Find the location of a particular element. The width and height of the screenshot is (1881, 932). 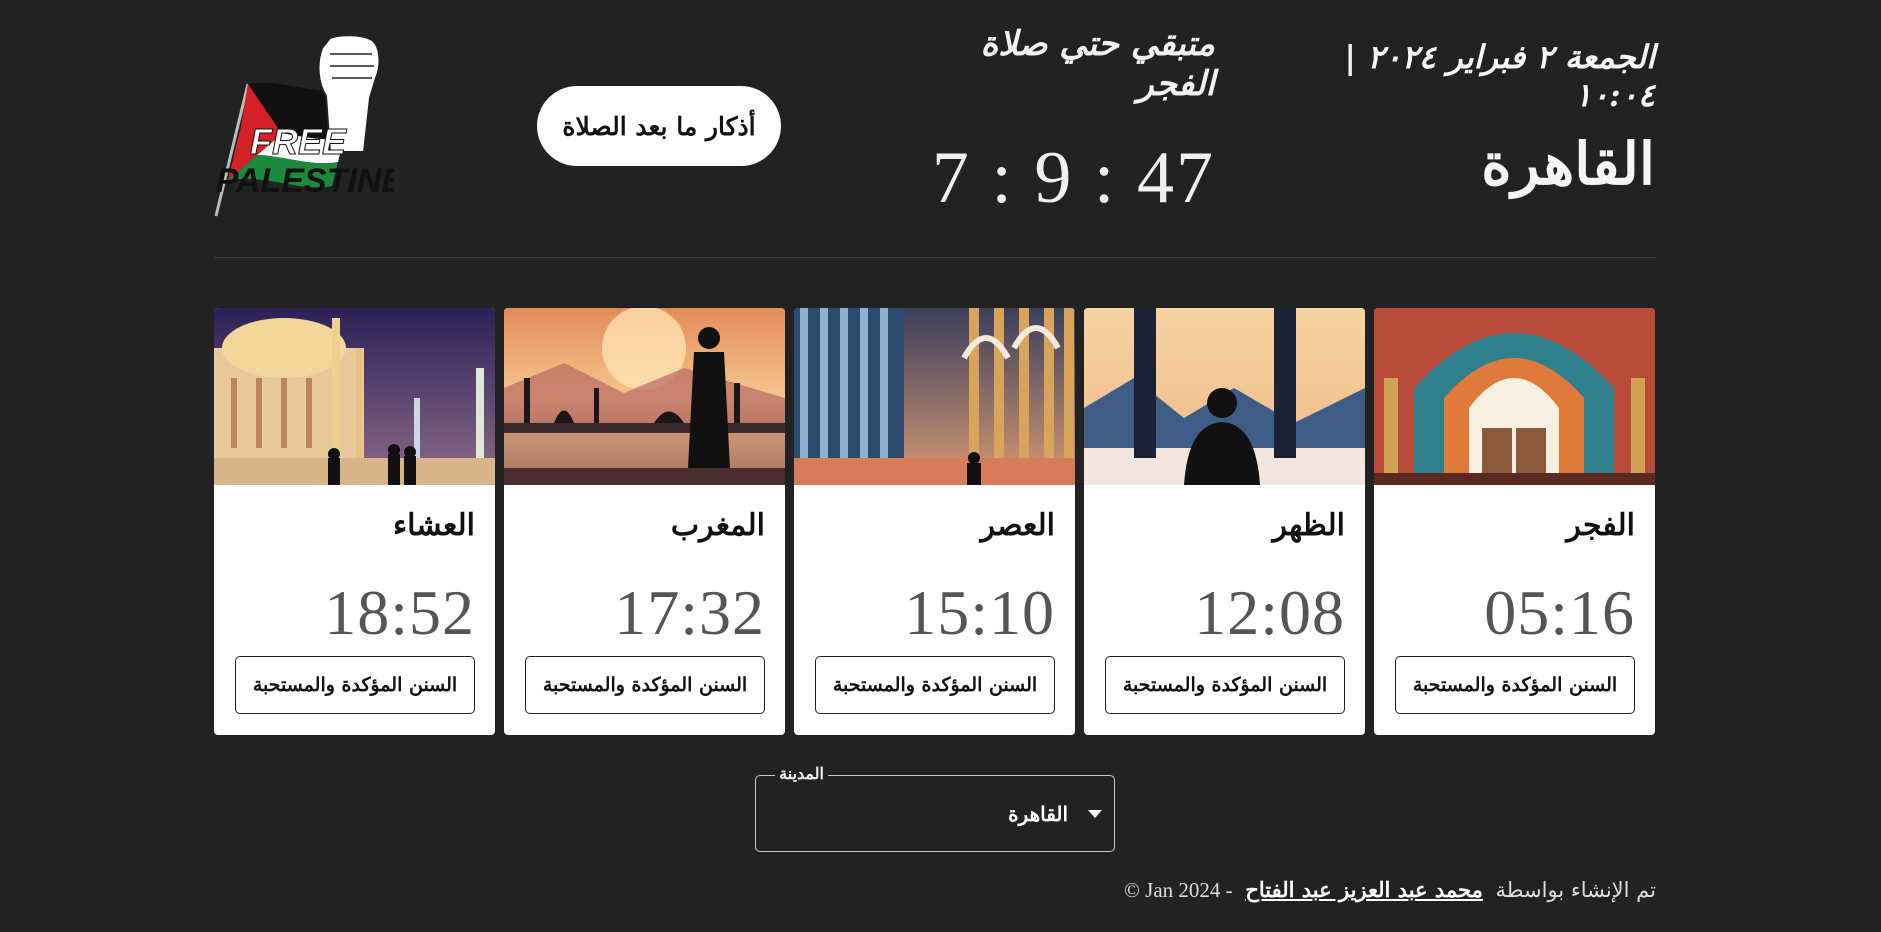

sunnah-button-asr: السنن المؤكدة والمستحبة is located at coordinates (935, 685).